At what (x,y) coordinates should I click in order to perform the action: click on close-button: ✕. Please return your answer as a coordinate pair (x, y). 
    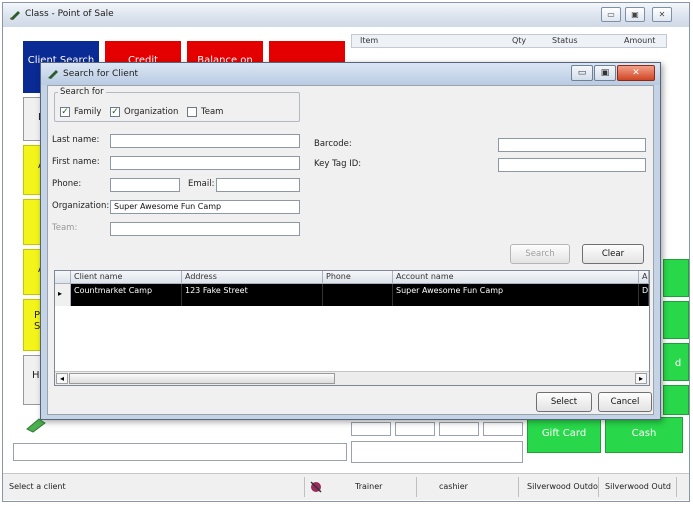
    Looking at the image, I should click on (662, 14).